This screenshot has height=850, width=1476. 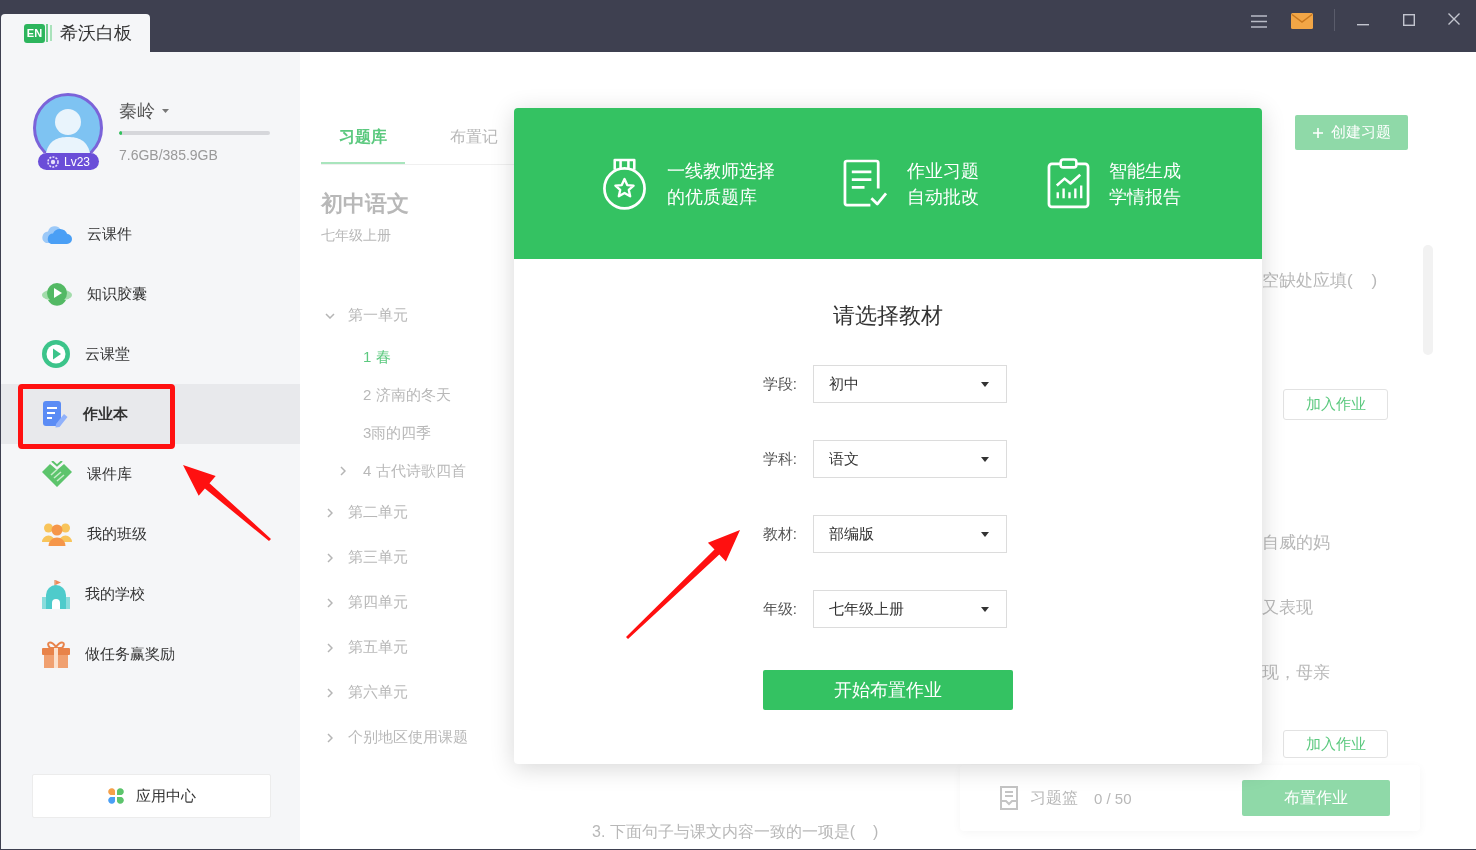 What do you see at coordinates (779, 384) in the screenshot?
I see `field-label: 学段:` at bounding box center [779, 384].